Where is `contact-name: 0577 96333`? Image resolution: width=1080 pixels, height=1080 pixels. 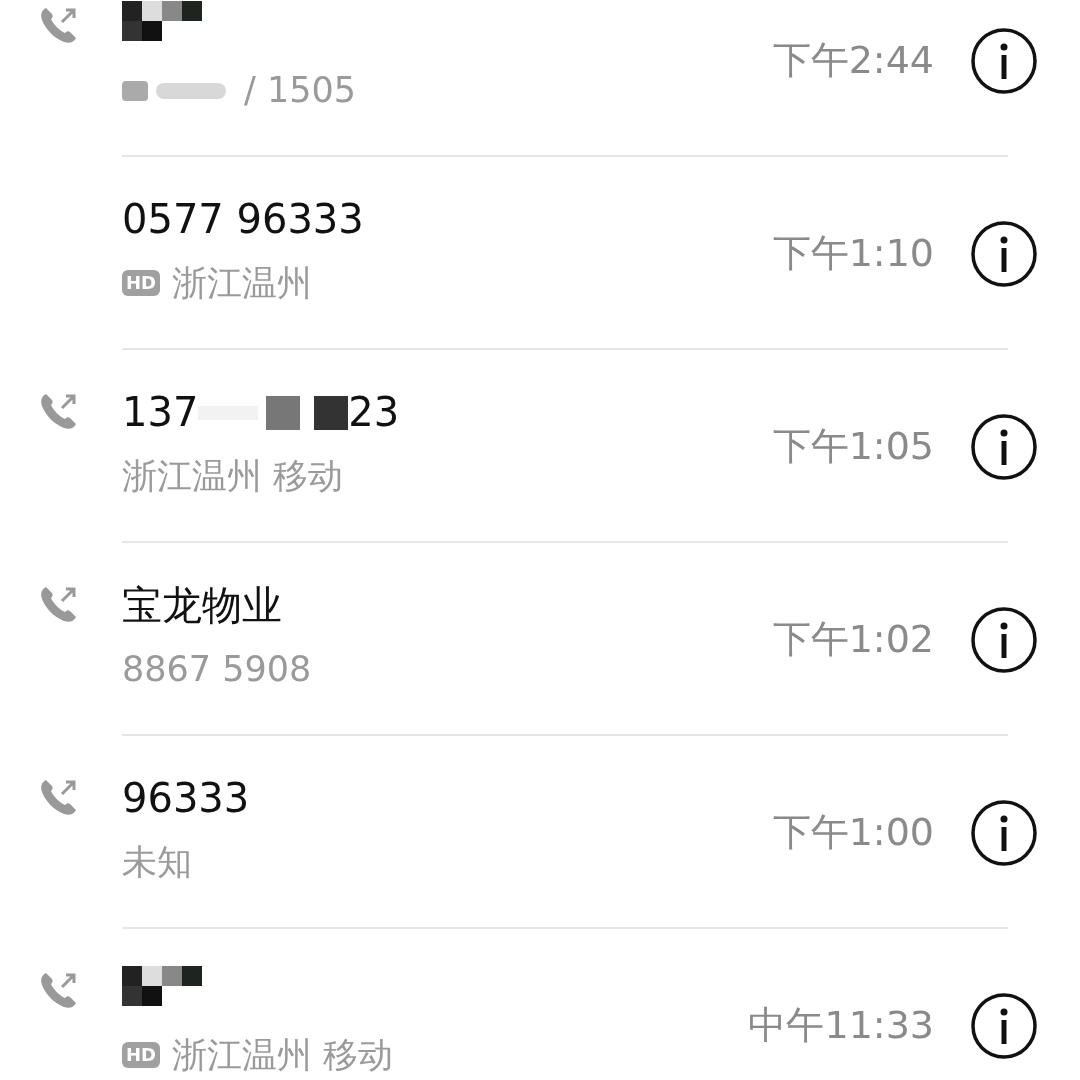 contact-name: 0577 96333 is located at coordinates (243, 219).